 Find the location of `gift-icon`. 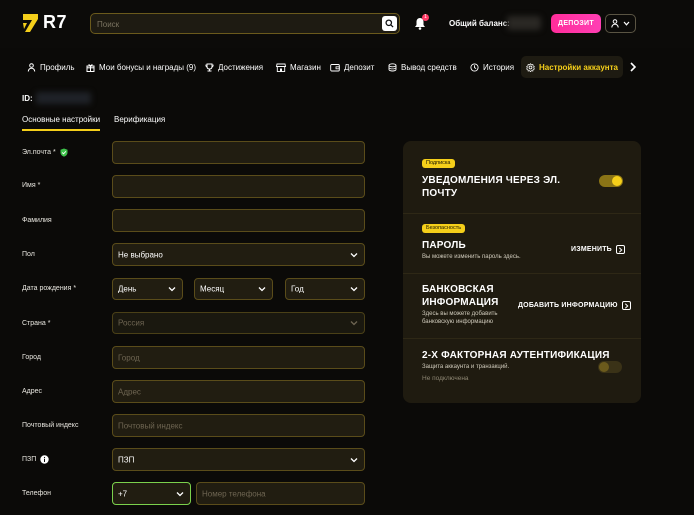

gift-icon is located at coordinates (90, 67).